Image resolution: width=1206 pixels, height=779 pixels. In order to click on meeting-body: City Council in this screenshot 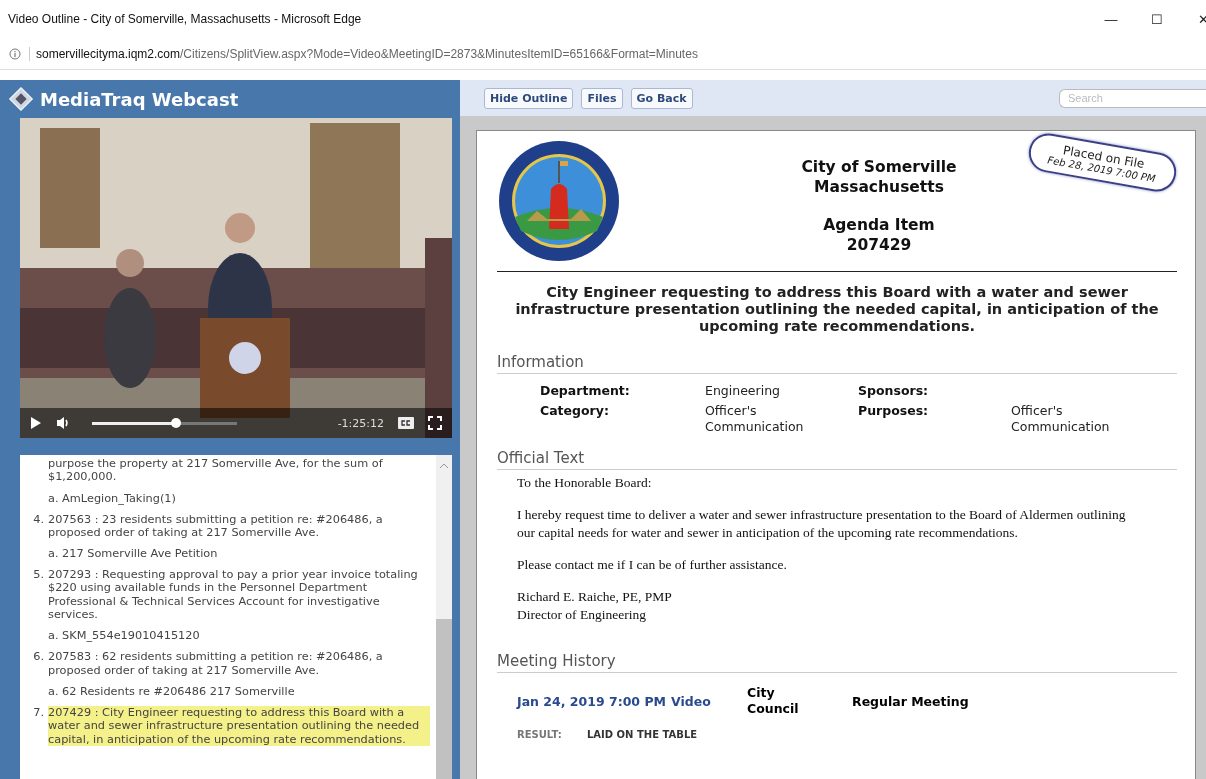, I will do `click(773, 701)`.